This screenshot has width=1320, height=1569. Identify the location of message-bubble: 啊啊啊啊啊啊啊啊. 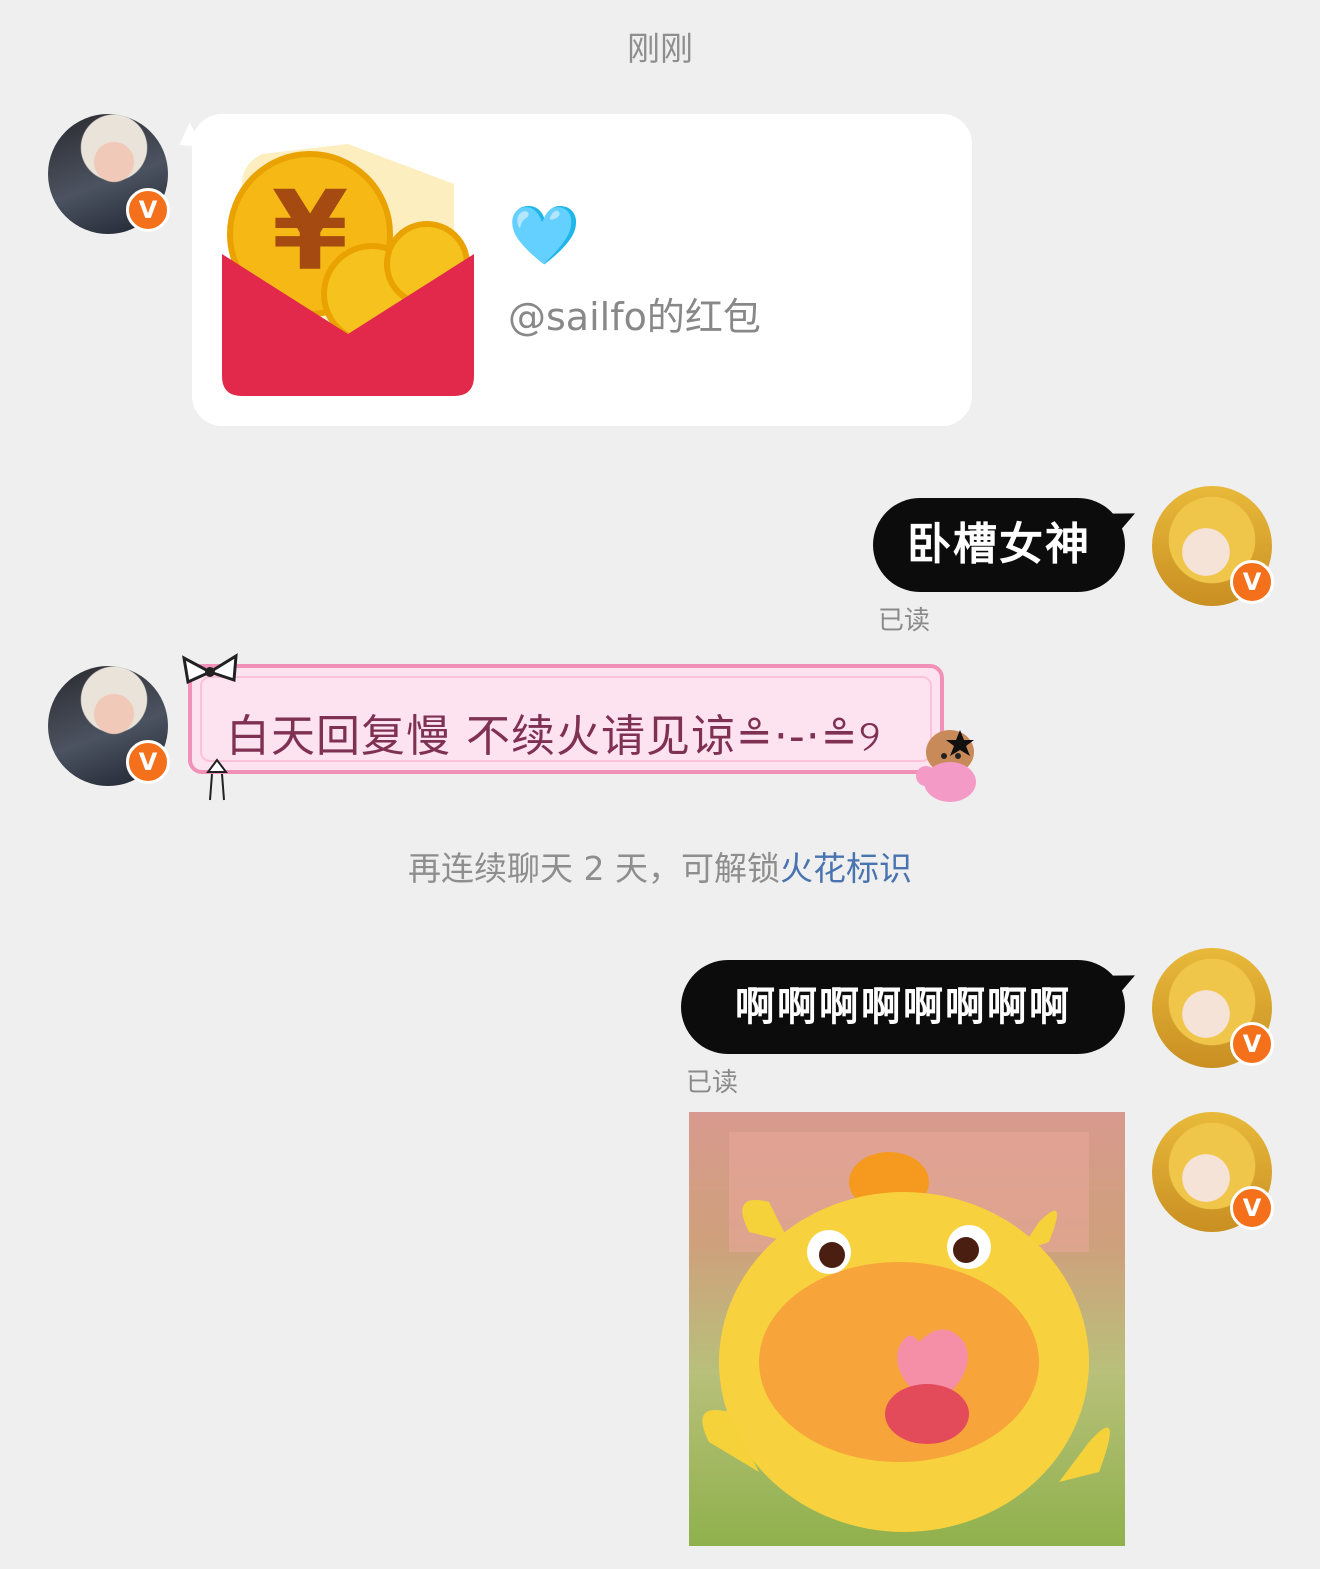
(903, 1007).